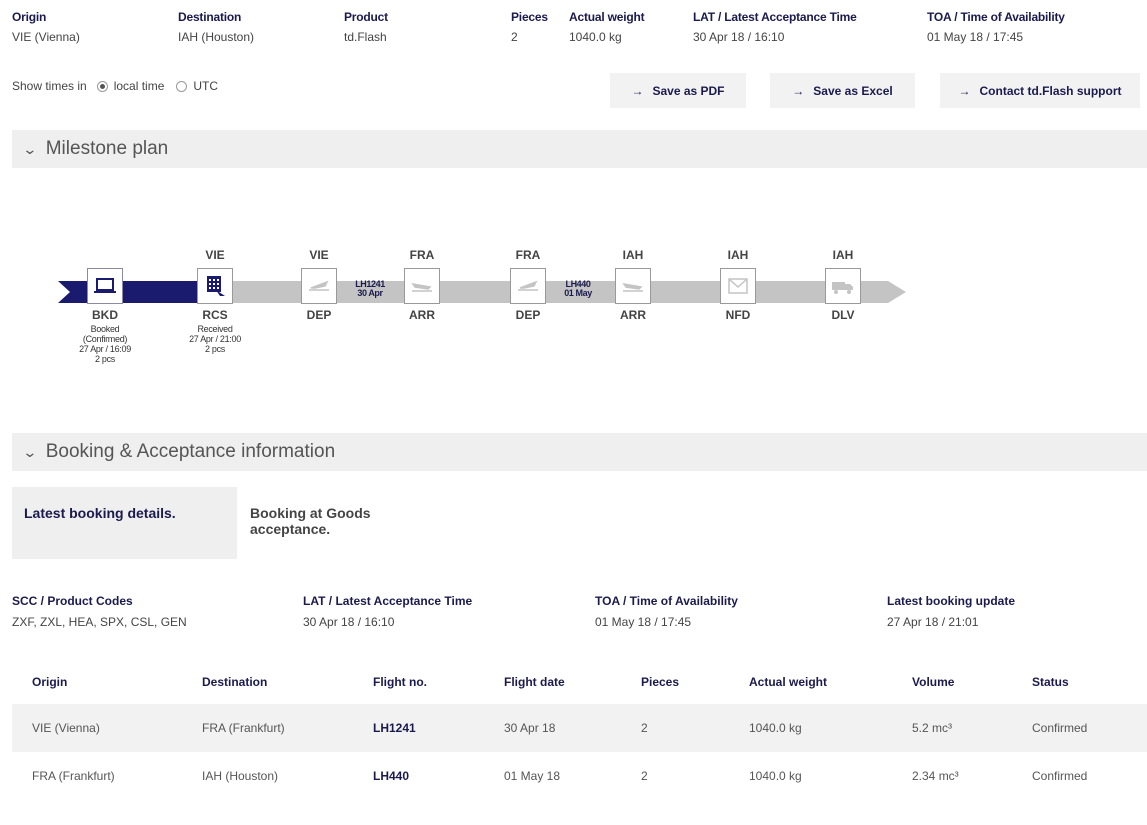 The height and width of the screenshot is (825, 1147). I want to click on milestone-node-iah-nfd, so click(738, 286).